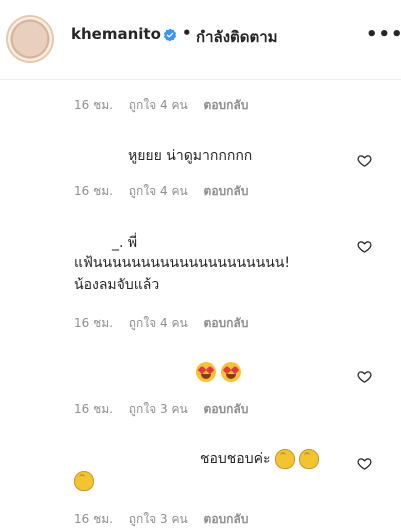  I want to click on more-options-icon: •••, so click(383, 34).